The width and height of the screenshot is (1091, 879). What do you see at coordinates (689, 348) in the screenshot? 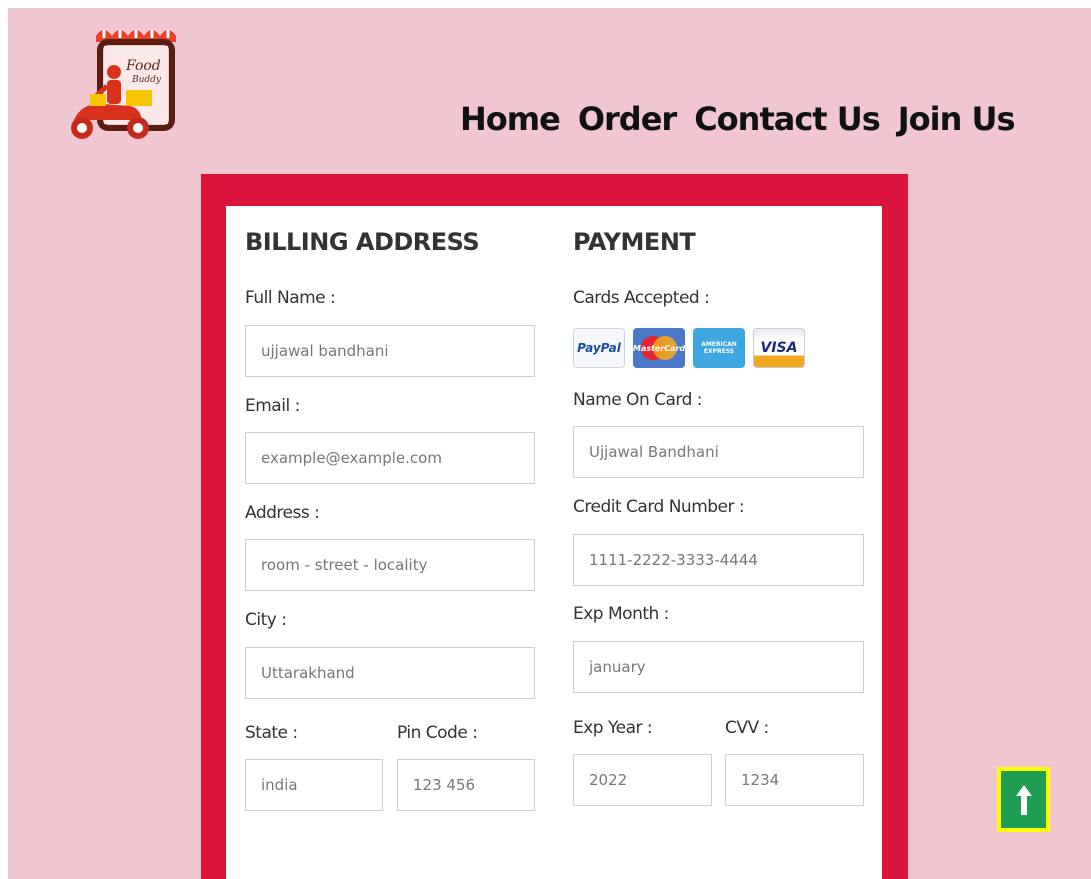
I see `card-logos: PayPal MasterCard AMERICAN EXPRESS VISA` at bounding box center [689, 348].